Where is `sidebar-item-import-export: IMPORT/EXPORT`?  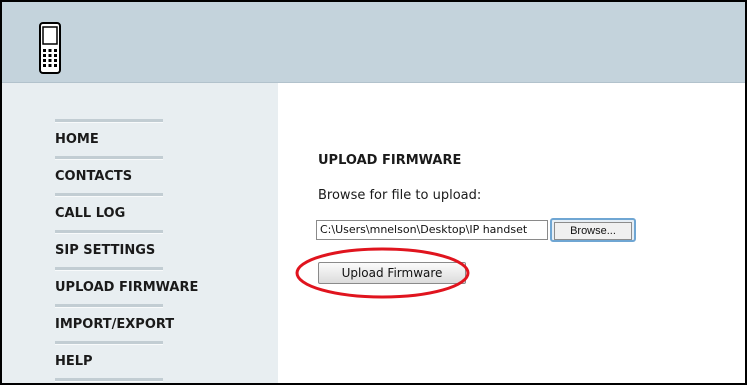
sidebar-item-import-export: IMPORT/EXPORT is located at coordinates (114, 324).